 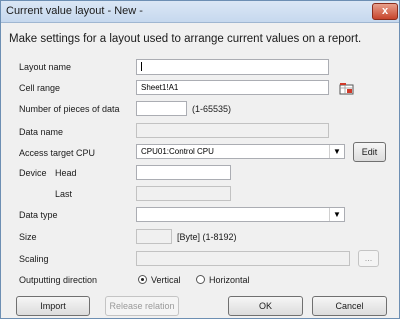 I want to click on close-button: x, so click(x=385, y=11).